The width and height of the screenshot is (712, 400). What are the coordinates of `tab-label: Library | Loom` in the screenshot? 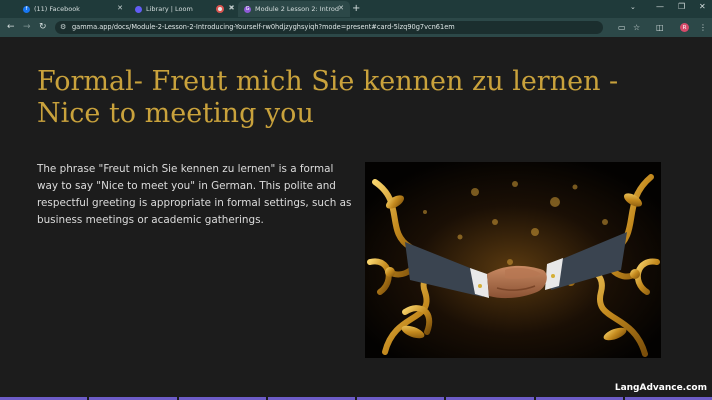 It's located at (169, 9).